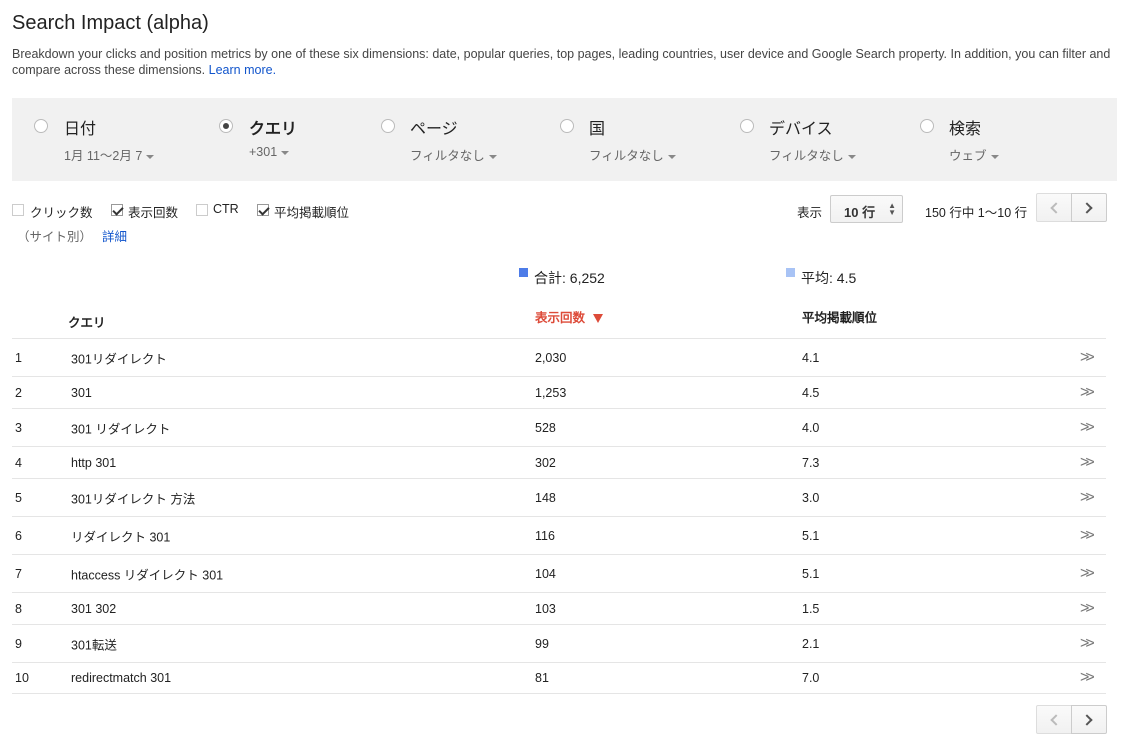  Describe the element at coordinates (242, 70) in the screenshot. I see `learn-more-link: Learn more.` at that location.